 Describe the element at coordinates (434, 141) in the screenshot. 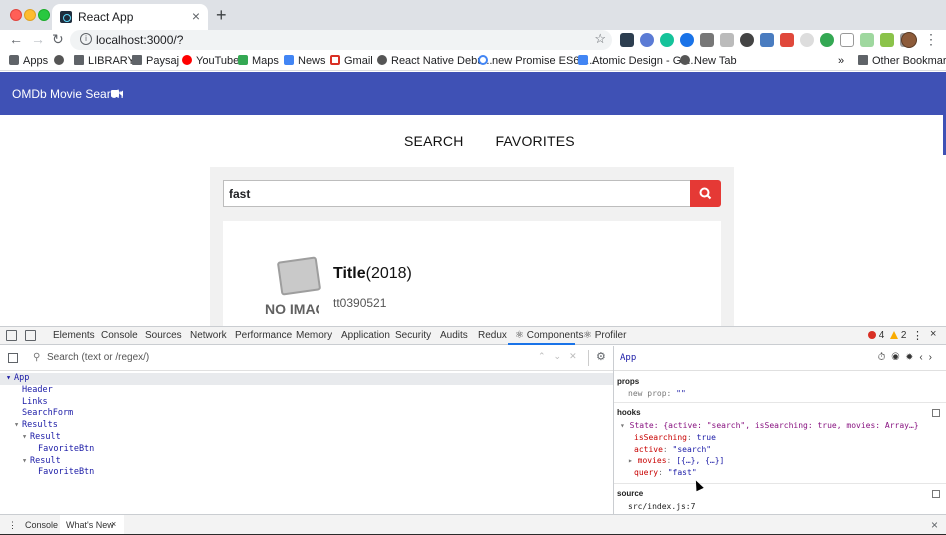

I see `nav-search-link: SEARCH` at that location.